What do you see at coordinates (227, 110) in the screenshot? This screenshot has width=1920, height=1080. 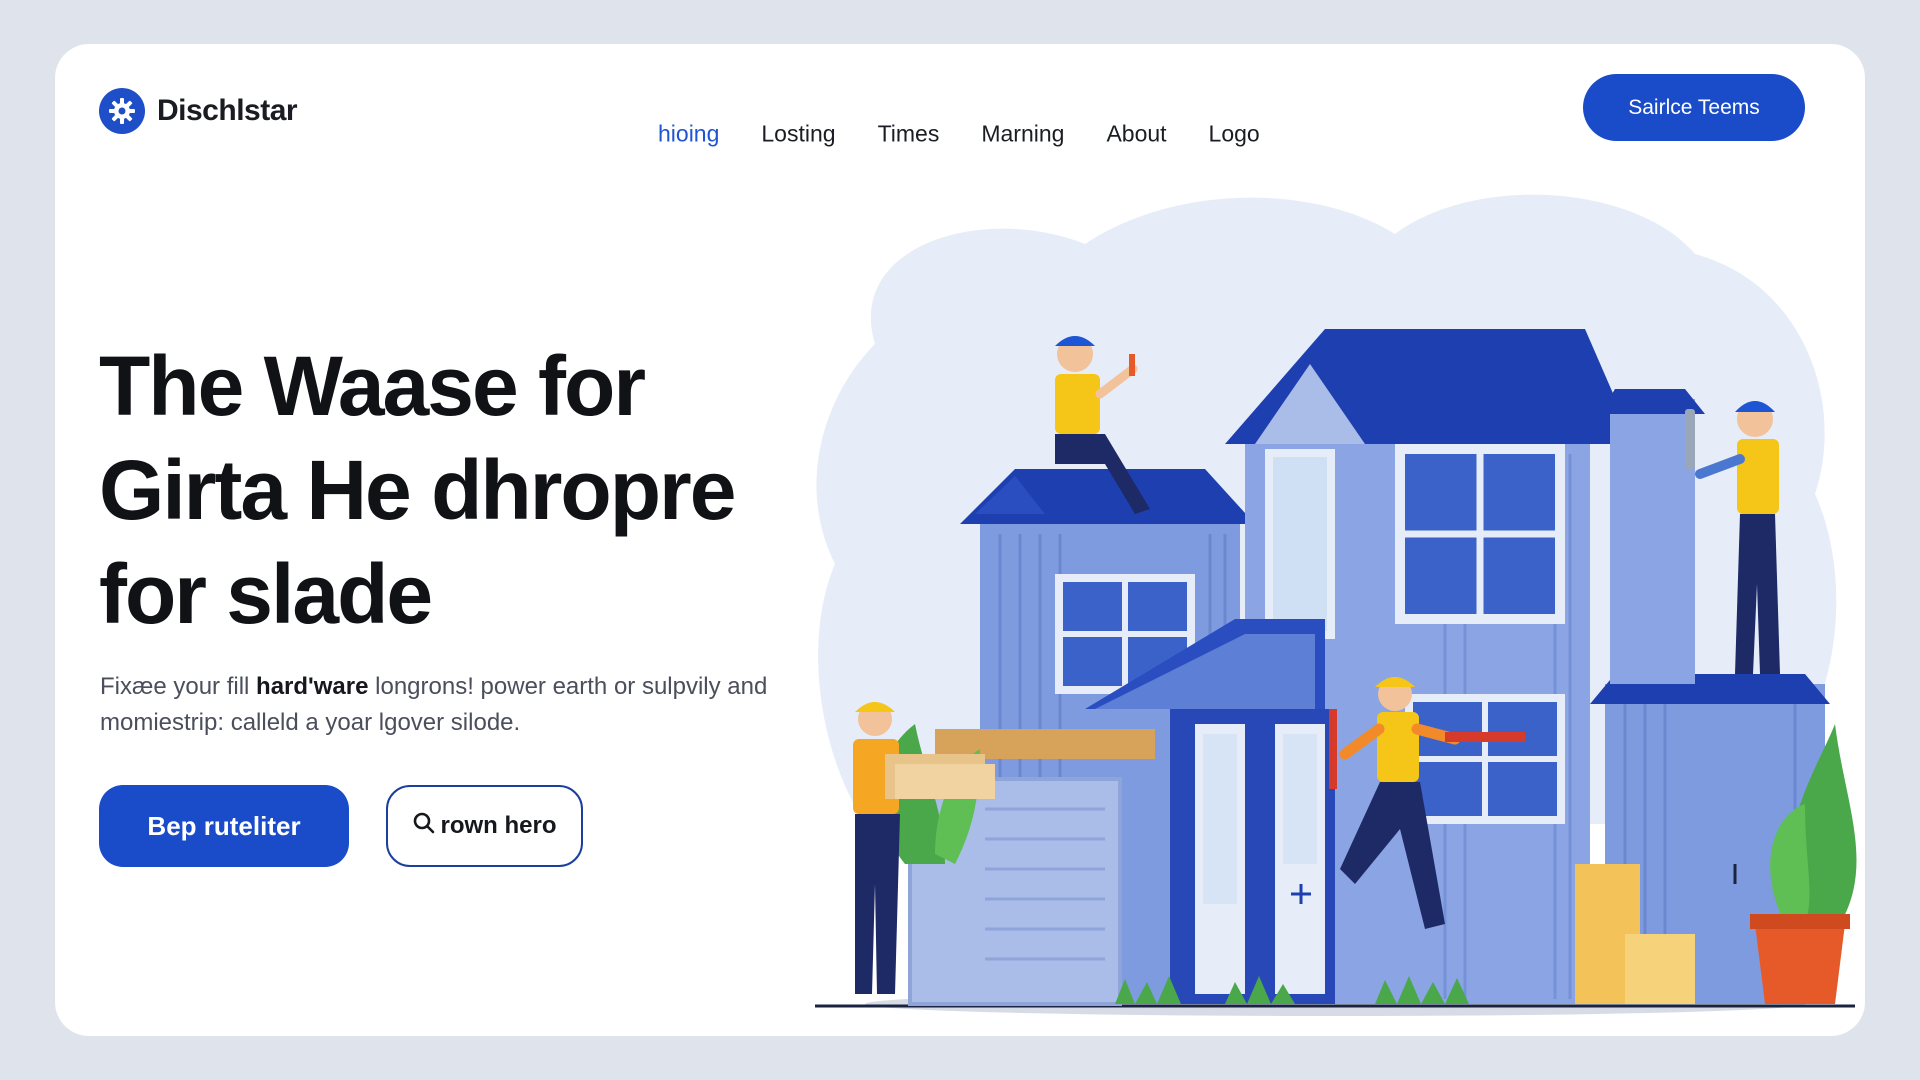 I see `brand-name: Dischlstar` at bounding box center [227, 110].